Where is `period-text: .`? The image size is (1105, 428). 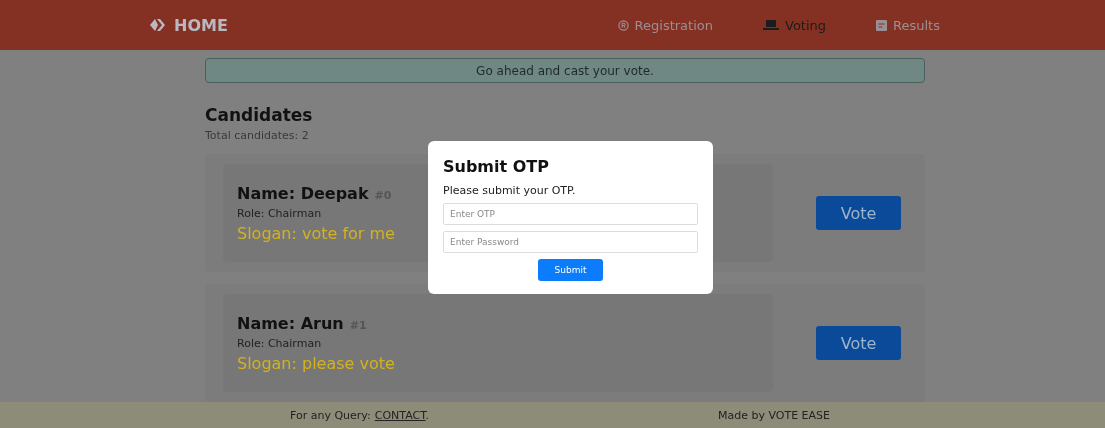
period-text: . is located at coordinates (427, 415).